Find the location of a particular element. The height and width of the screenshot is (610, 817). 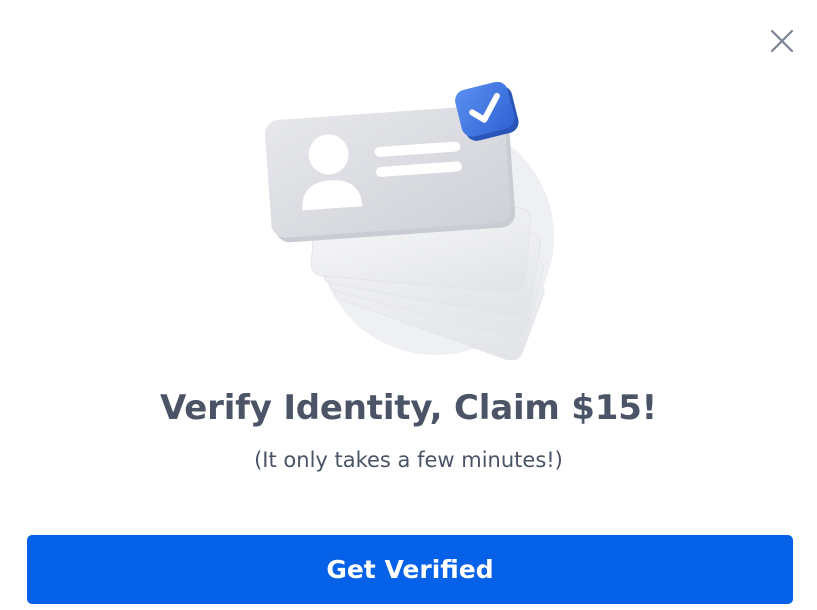

get-verified-button: Get Verified is located at coordinates (410, 569).